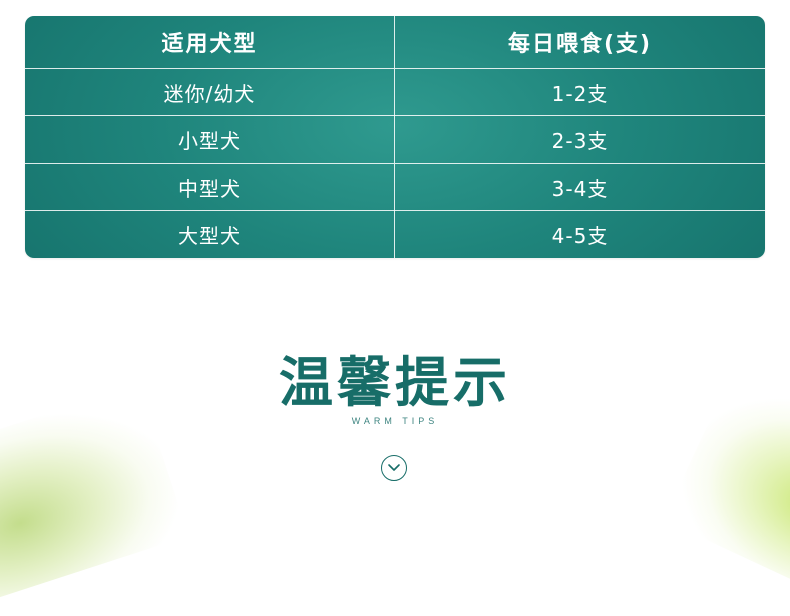 Image resolution: width=790 pixels, height=616 pixels. What do you see at coordinates (580, 44) in the screenshot?
I see `header-daily-feeding: 每日喂食(支)` at bounding box center [580, 44].